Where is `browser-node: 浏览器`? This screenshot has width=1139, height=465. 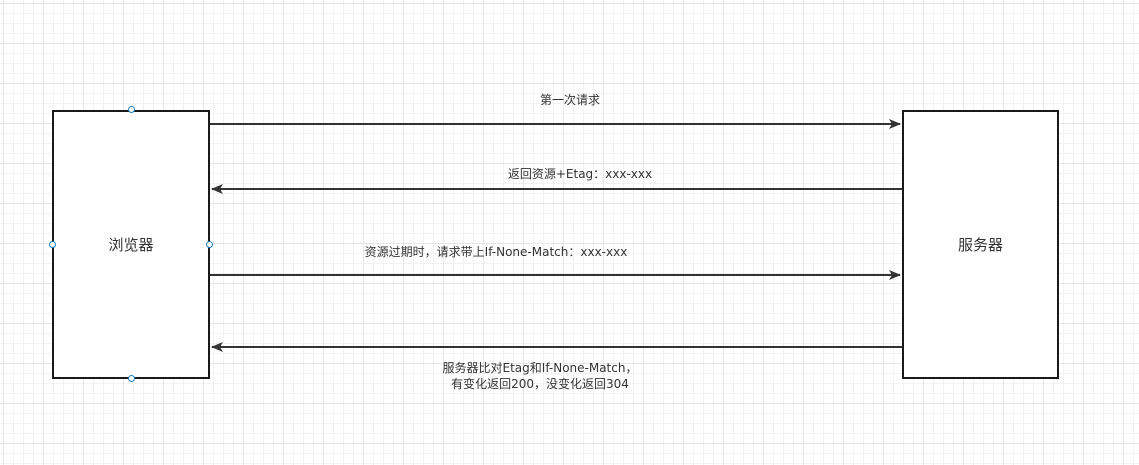
browser-node: 浏览器 is located at coordinates (131, 244).